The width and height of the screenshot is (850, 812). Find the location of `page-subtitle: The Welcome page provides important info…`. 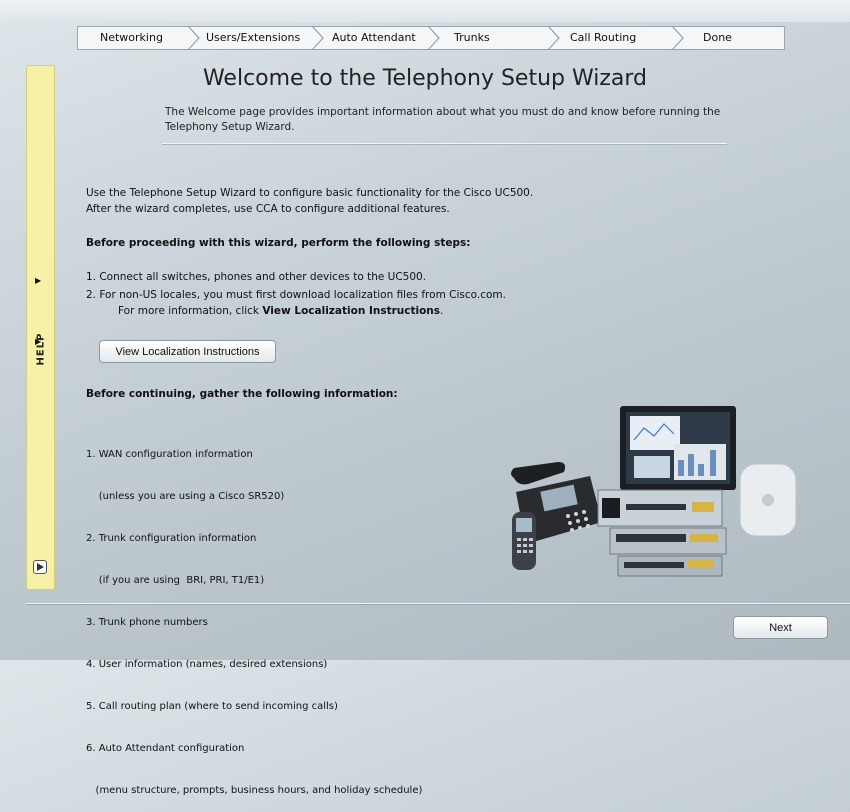

page-subtitle: The Welcome page provides important info… is located at coordinates (443, 119).